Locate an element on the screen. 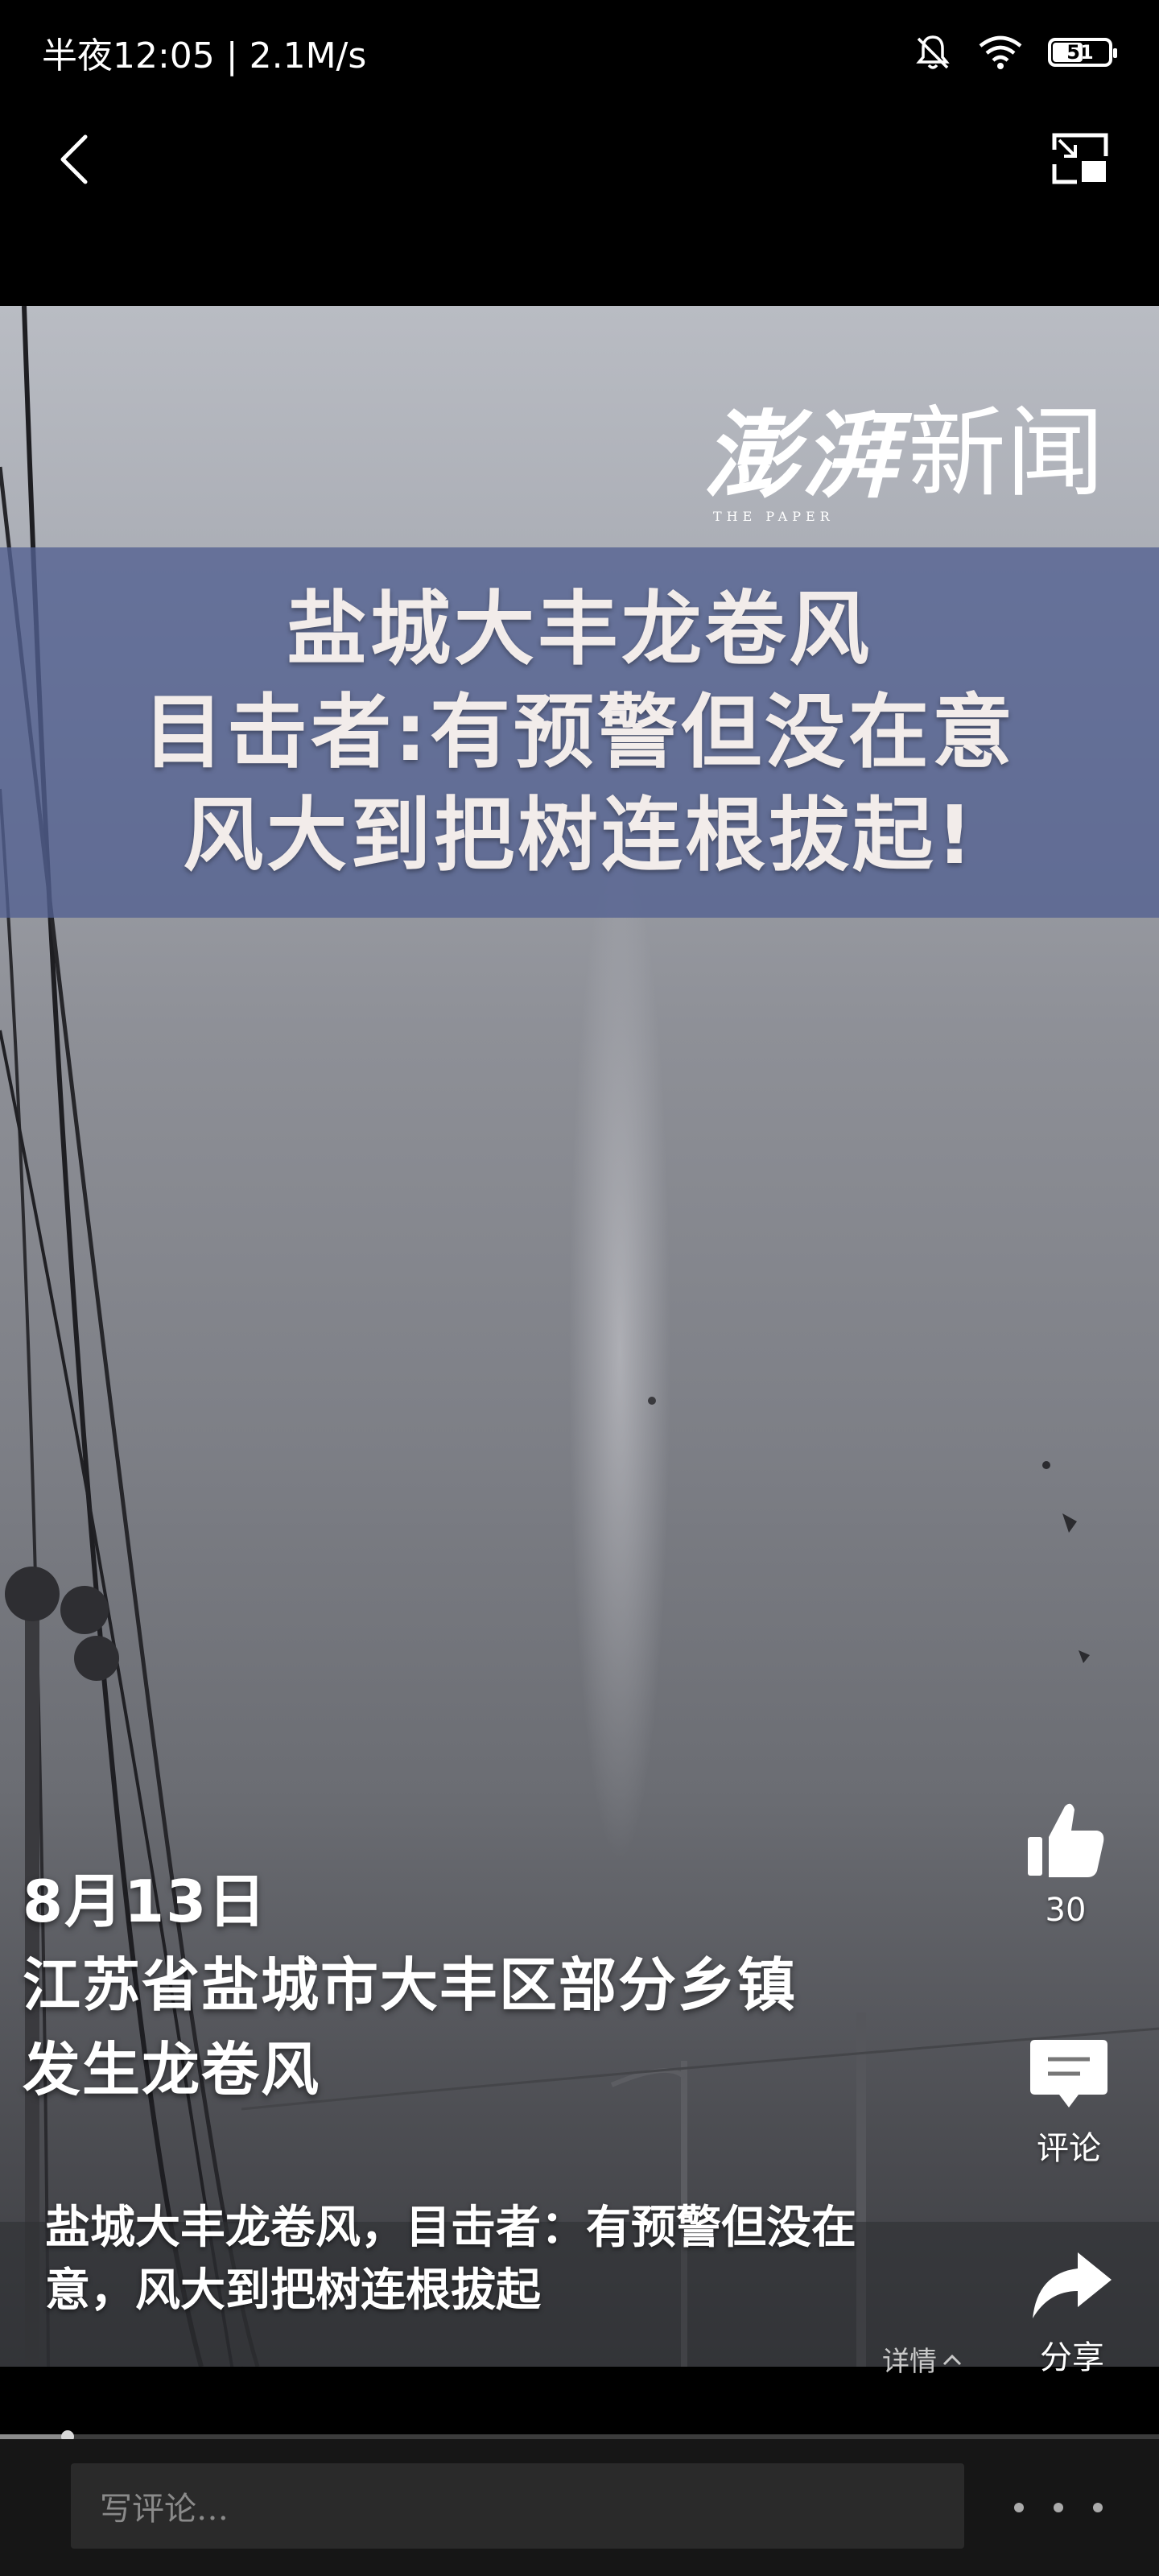  picture-in-picture-icon is located at coordinates (1080, 158).